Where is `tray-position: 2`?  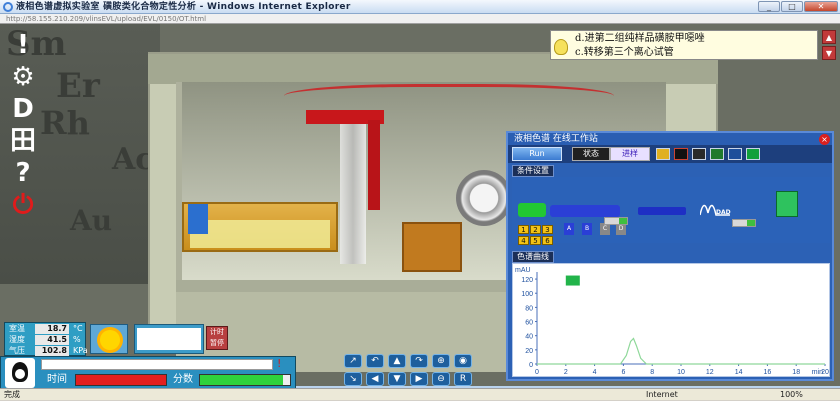
tray-position: 2 is located at coordinates (535, 229).